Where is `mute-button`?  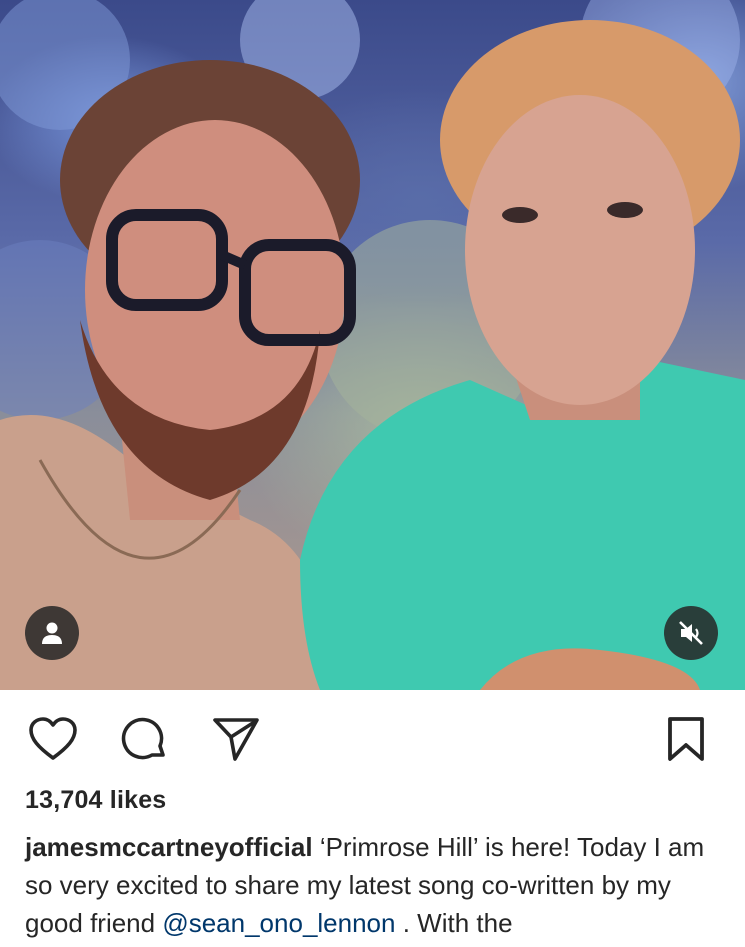
mute-button is located at coordinates (691, 633).